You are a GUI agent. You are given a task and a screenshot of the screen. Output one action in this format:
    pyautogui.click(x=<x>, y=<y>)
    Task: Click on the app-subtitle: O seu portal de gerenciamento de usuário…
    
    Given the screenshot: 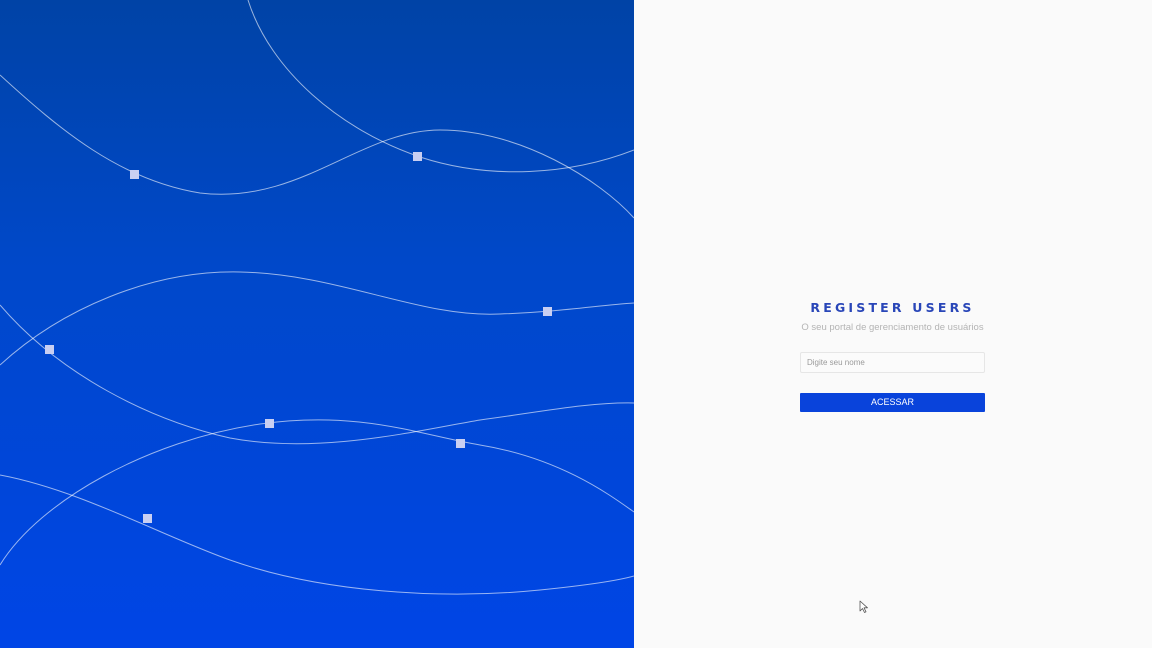 What is the action you would take?
    pyautogui.click(x=892, y=327)
    